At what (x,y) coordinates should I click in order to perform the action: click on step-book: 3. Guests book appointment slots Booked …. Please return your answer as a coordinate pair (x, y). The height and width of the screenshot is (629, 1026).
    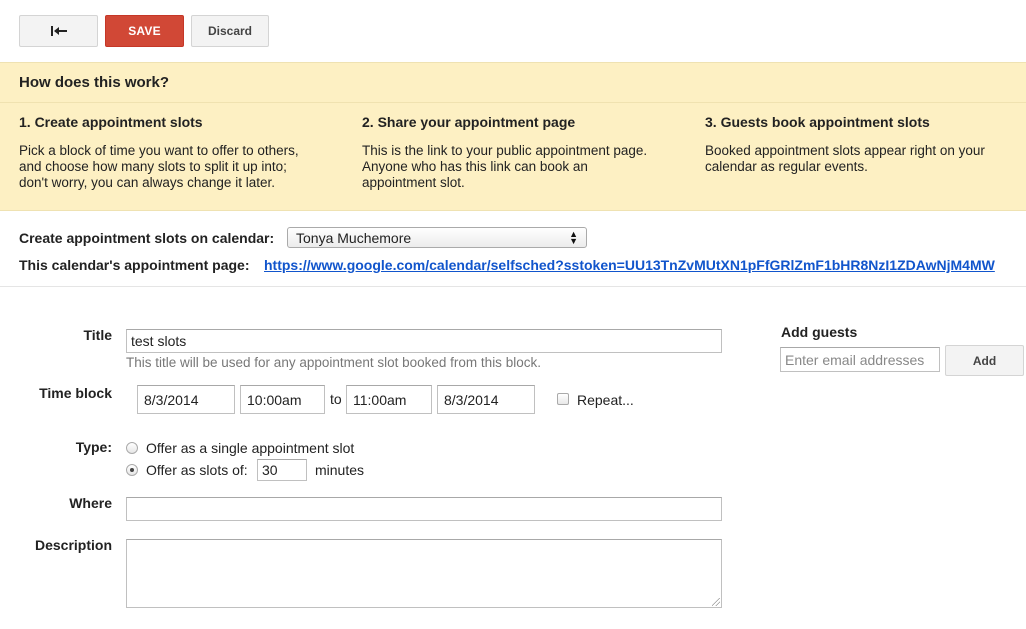
    Looking at the image, I should click on (865, 144).